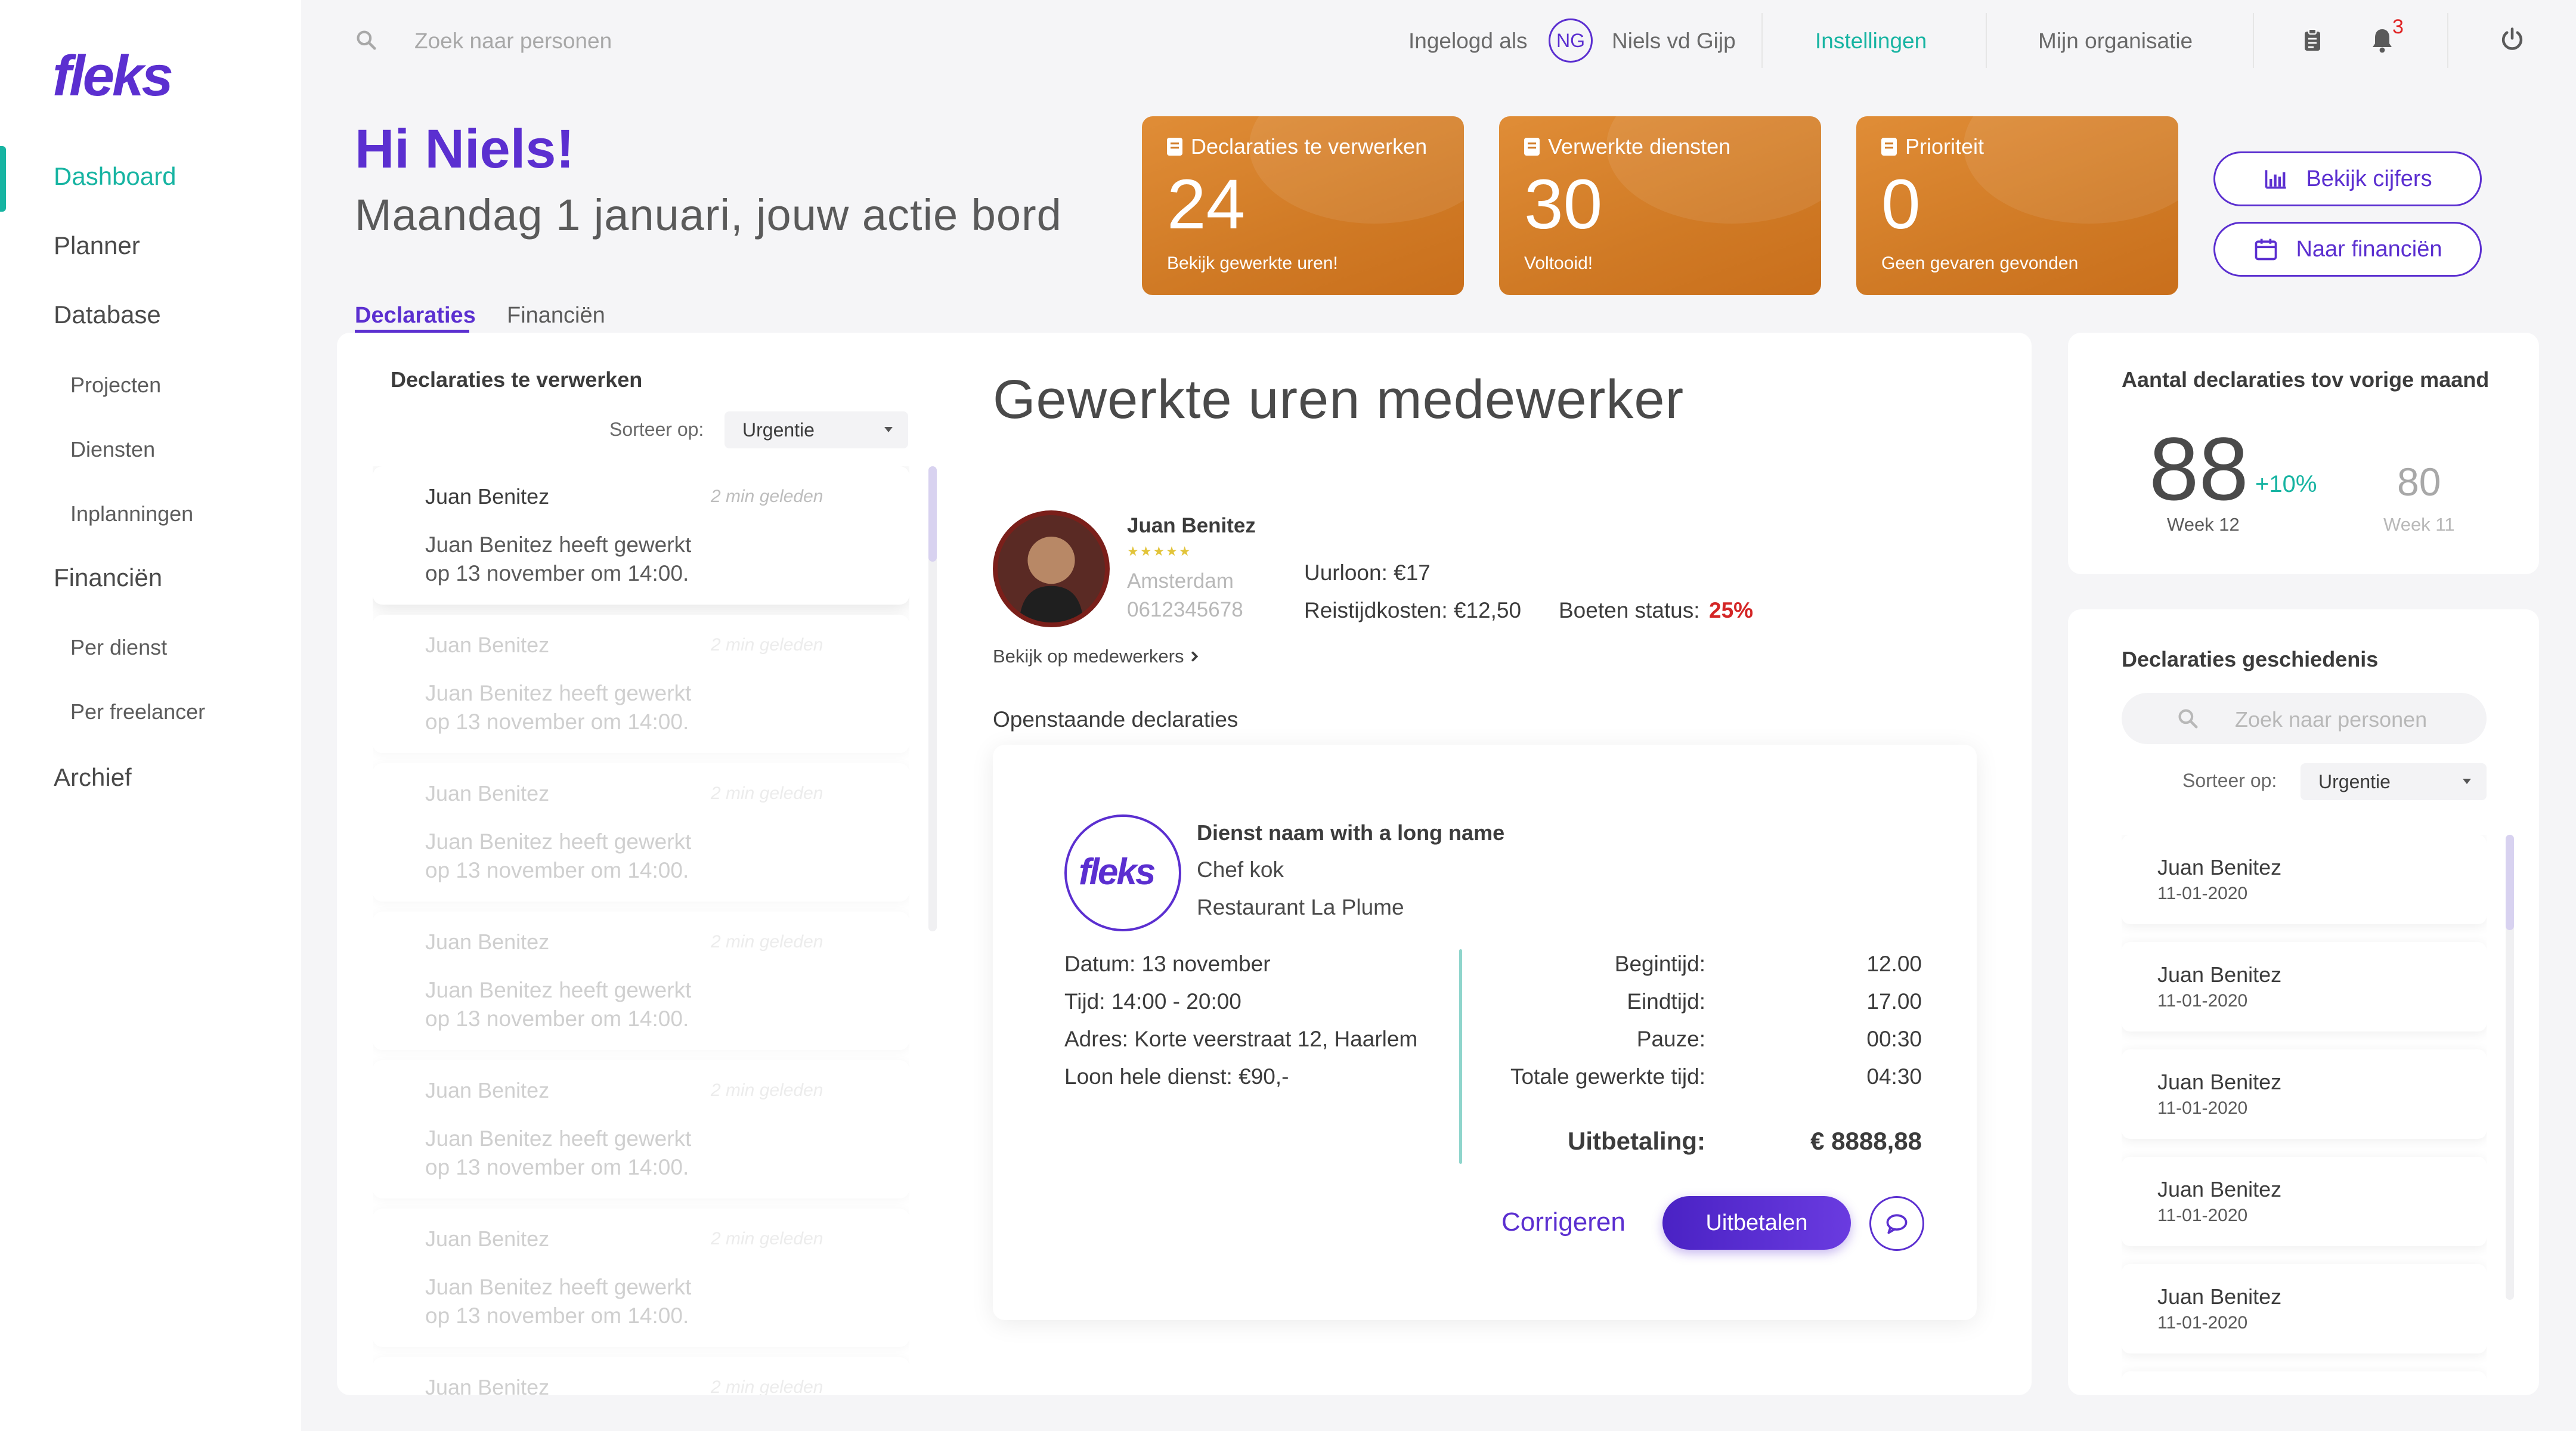  Describe the element at coordinates (108, 577) in the screenshot. I see `sidebar-item-financien: Financiën` at that location.